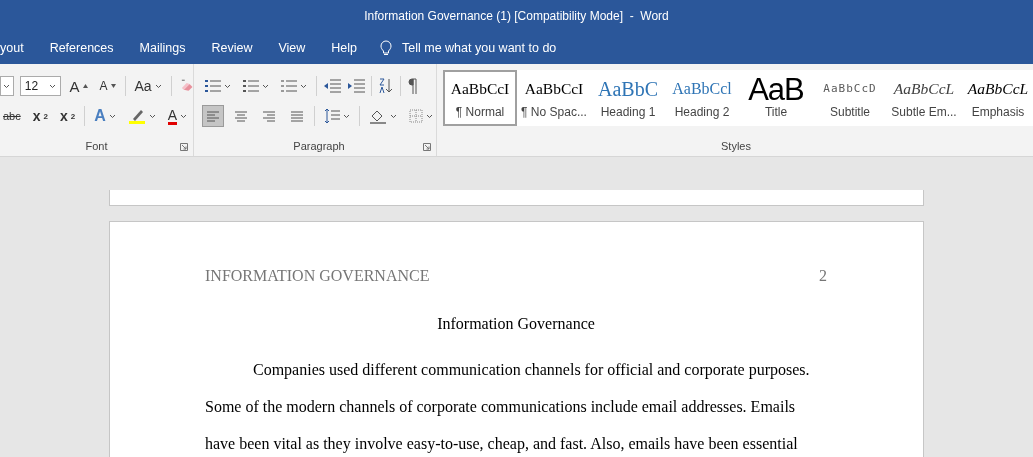  Describe the element at coordinates (332, 116) in the screenshot. I see `line-spacing-icon` at that location.